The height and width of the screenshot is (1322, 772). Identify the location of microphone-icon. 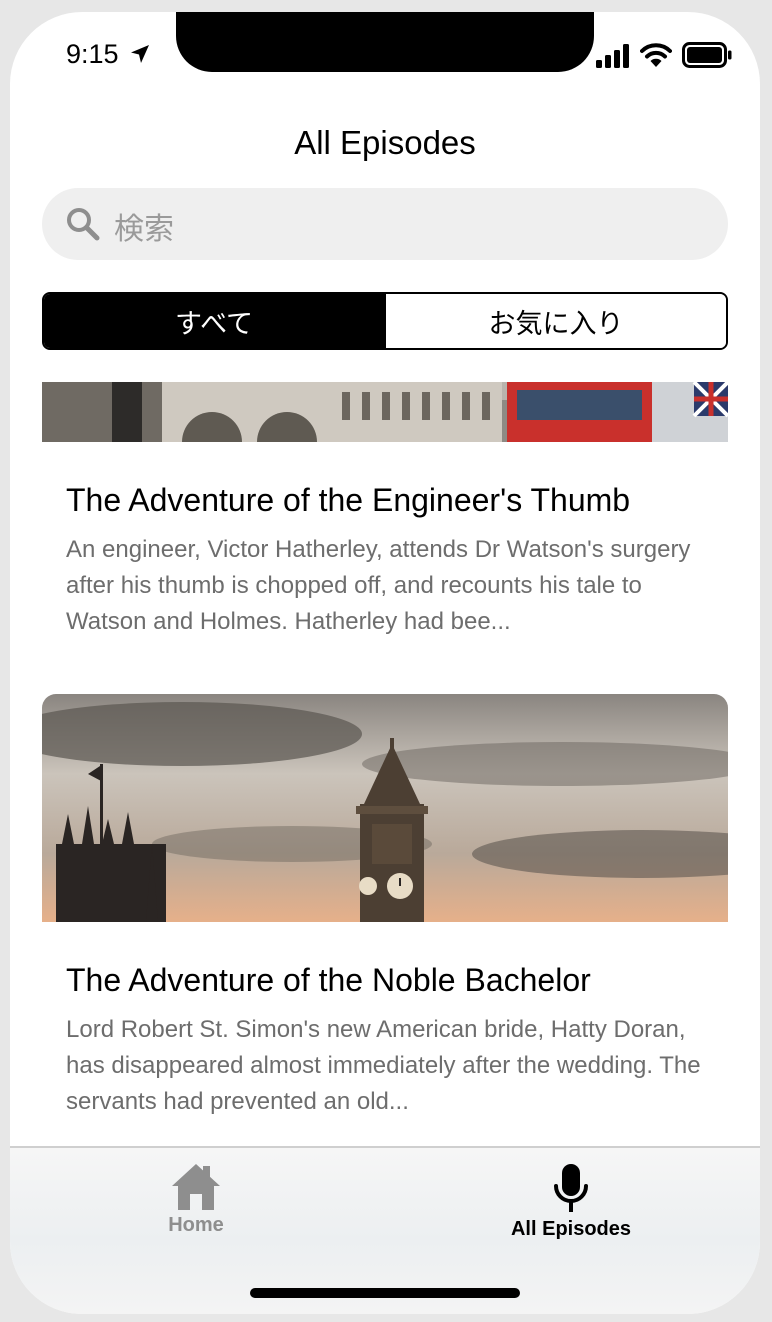
(571, 1188).